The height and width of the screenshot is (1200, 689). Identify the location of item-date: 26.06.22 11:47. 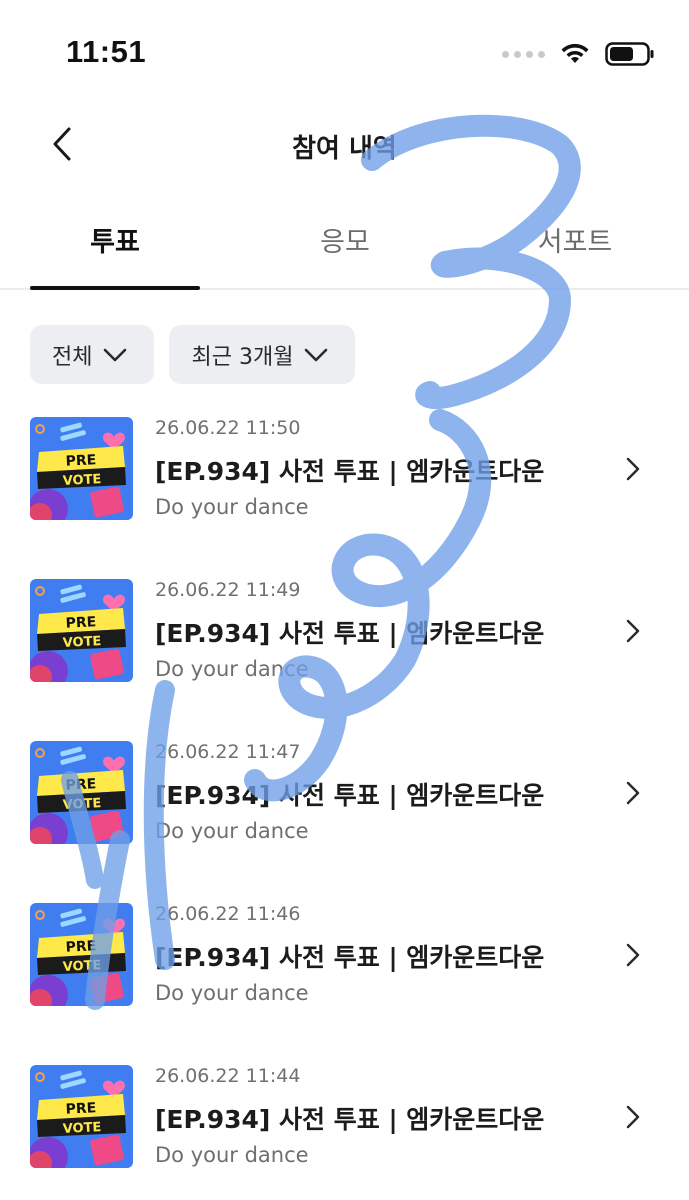
(228, 752).